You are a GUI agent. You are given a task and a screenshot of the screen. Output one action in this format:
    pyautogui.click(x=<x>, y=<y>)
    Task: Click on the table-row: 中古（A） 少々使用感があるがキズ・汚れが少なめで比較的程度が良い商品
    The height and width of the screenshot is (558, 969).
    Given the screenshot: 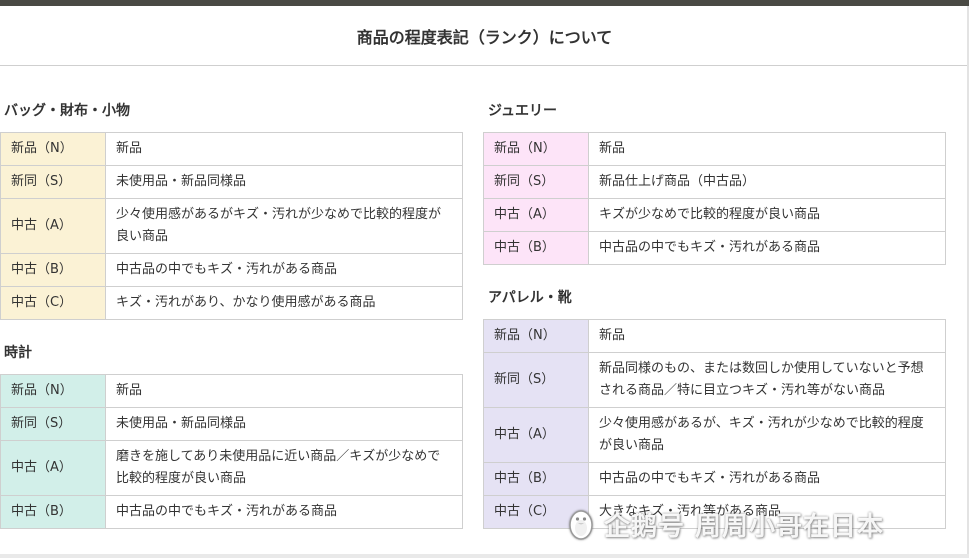 What is the action you would take?
    pyautogui.click(x=231, y=226)
    